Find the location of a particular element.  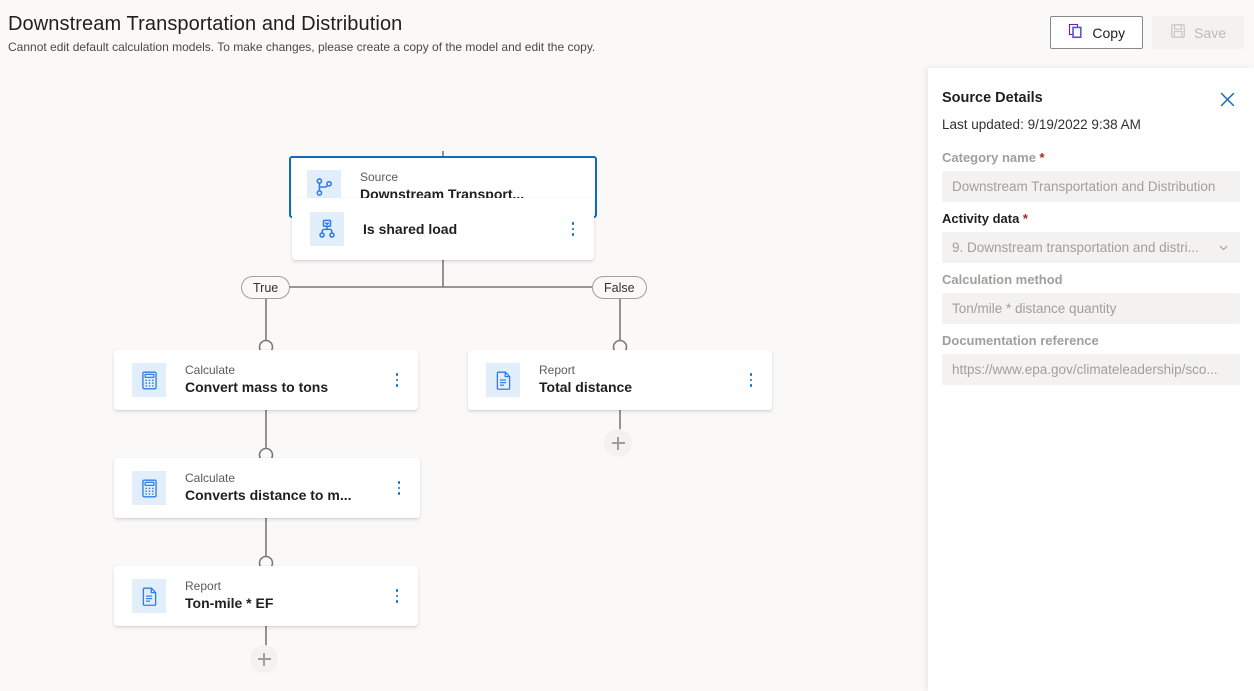

flow-node-condition-menu-icon is located at coordinates (573, 229).